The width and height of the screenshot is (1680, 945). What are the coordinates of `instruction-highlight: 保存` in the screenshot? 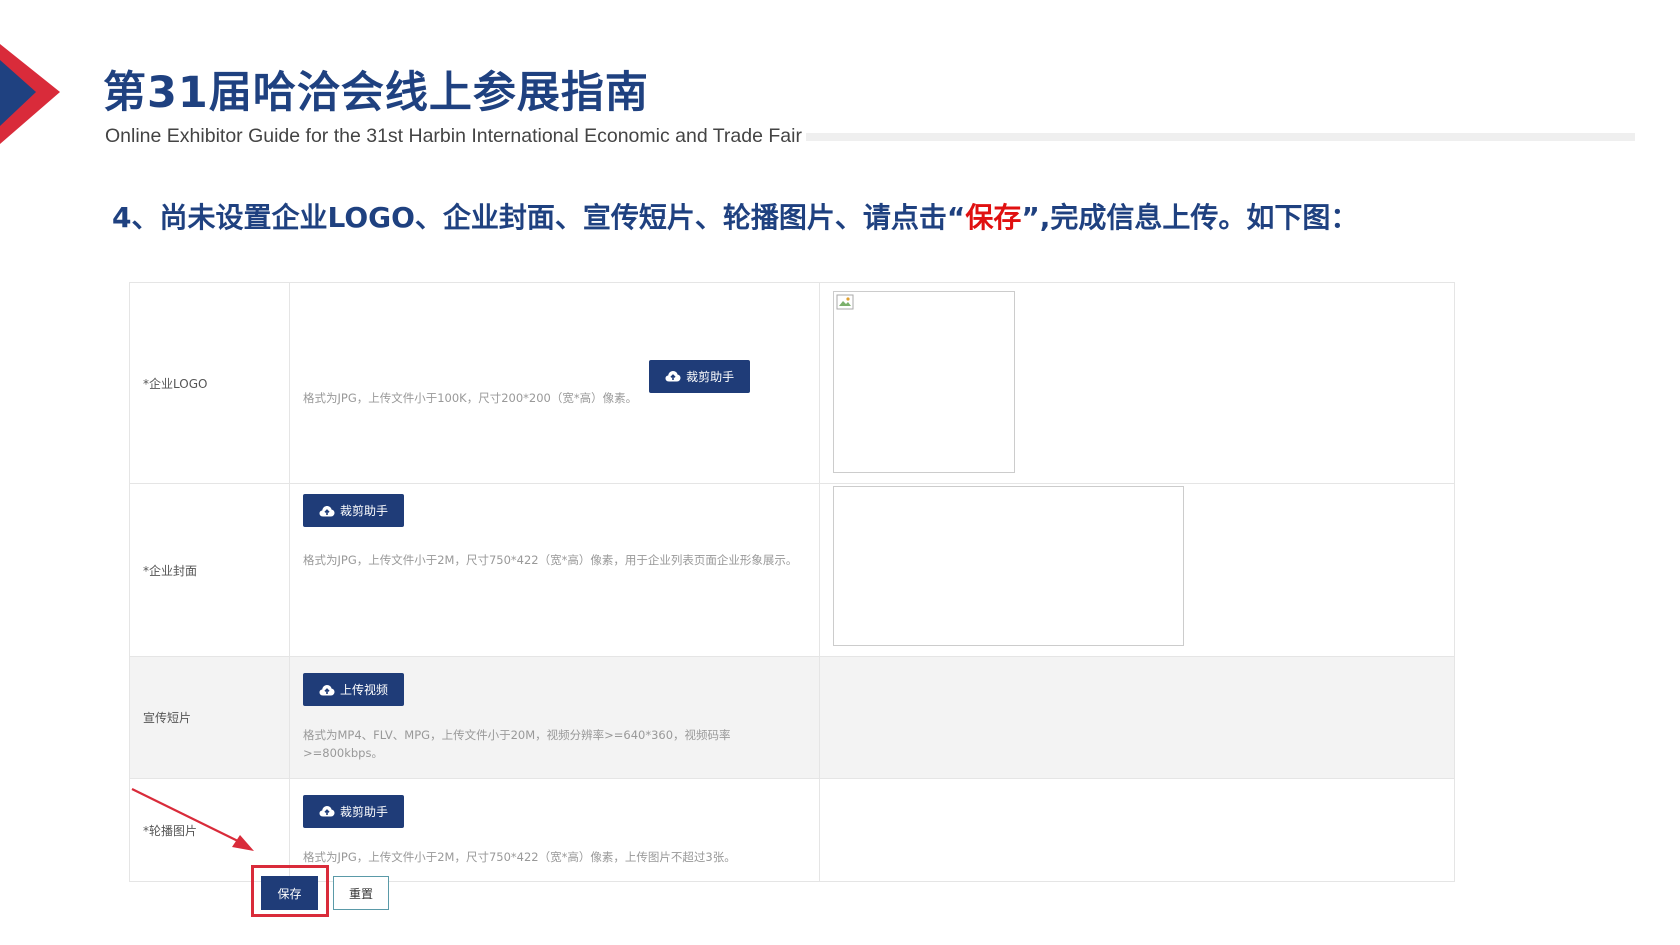 It's located at (993, 217).